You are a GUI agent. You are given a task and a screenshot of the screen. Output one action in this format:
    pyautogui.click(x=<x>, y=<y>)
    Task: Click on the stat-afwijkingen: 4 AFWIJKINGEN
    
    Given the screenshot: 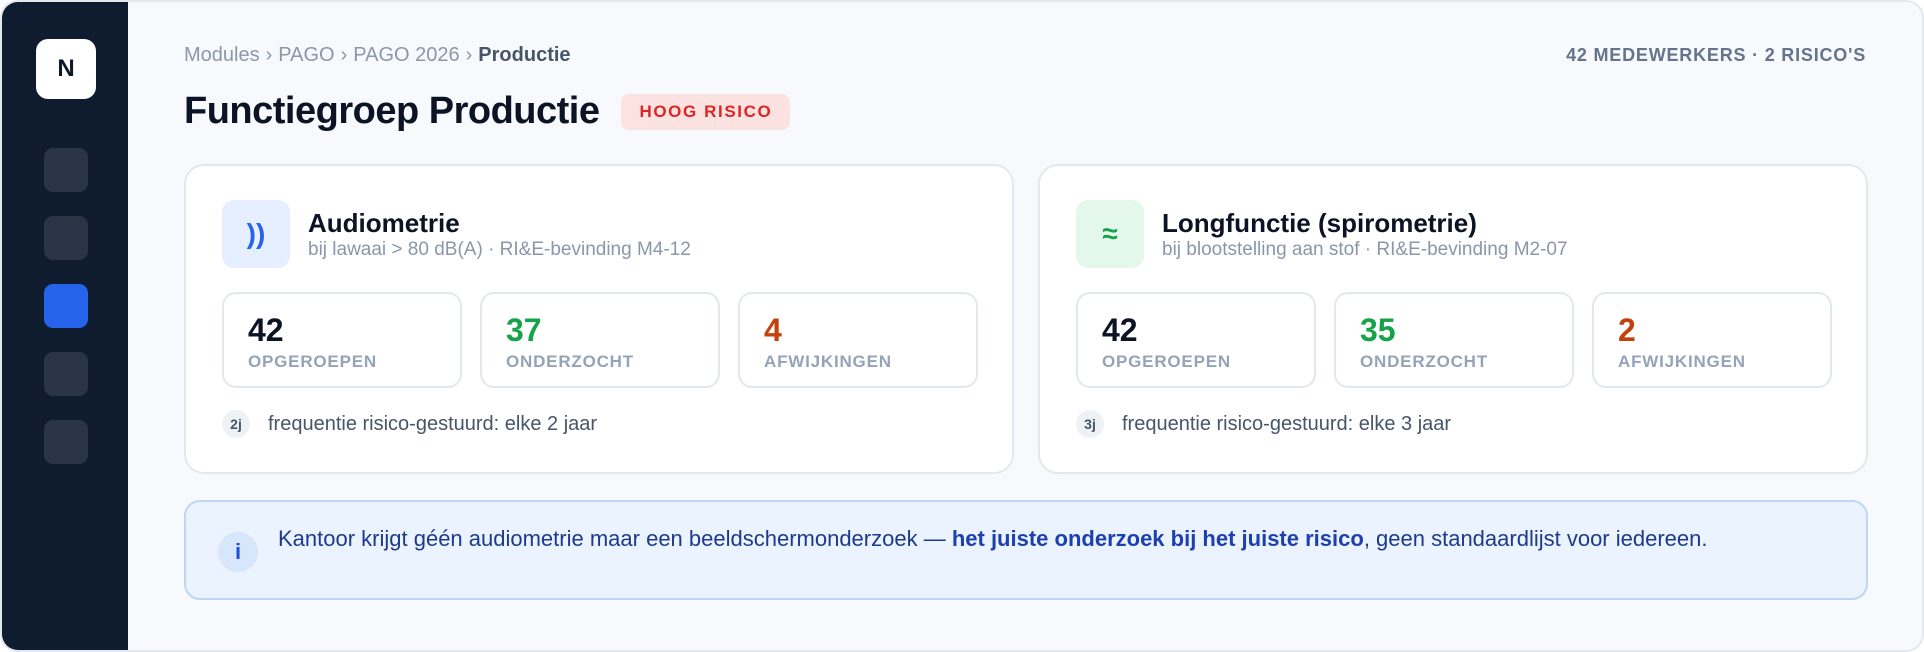 What is the action you would take?
    pyautogui.click(x=858, y=340)
    